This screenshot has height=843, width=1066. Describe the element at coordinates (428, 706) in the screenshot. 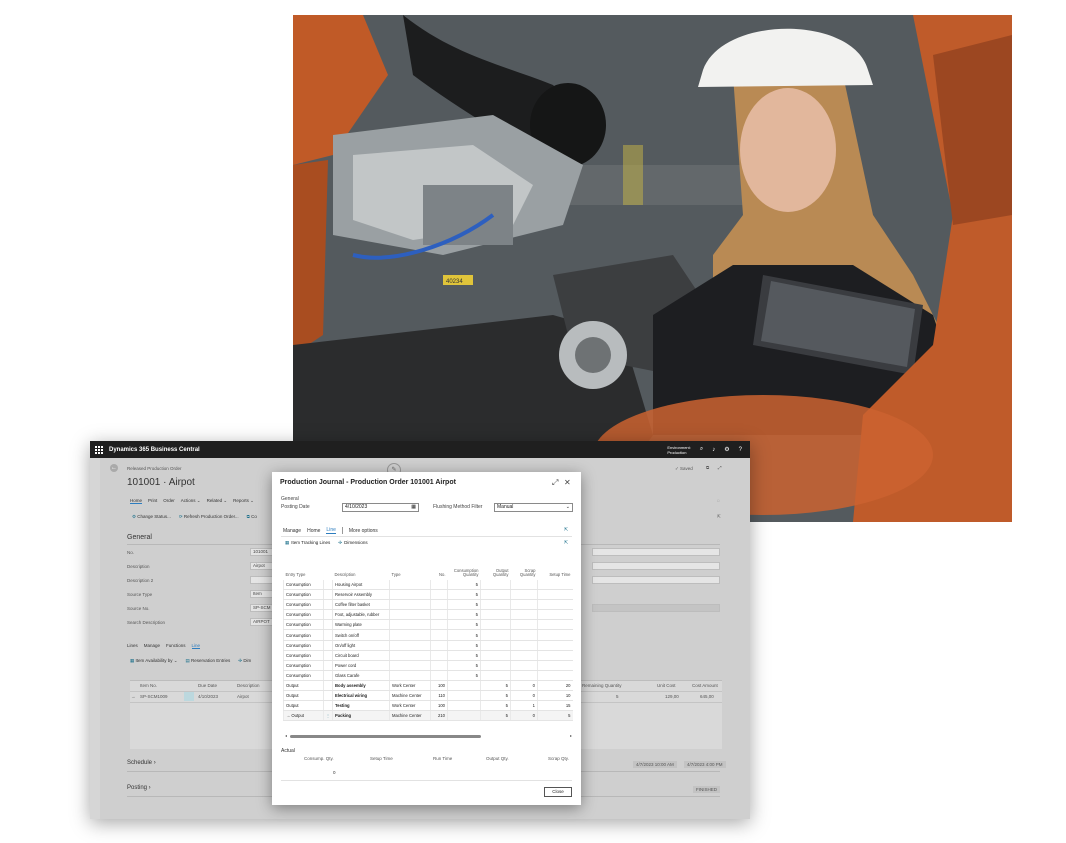

I see `table-row: Output Testing Work Center 100 5 1 15` at that location.